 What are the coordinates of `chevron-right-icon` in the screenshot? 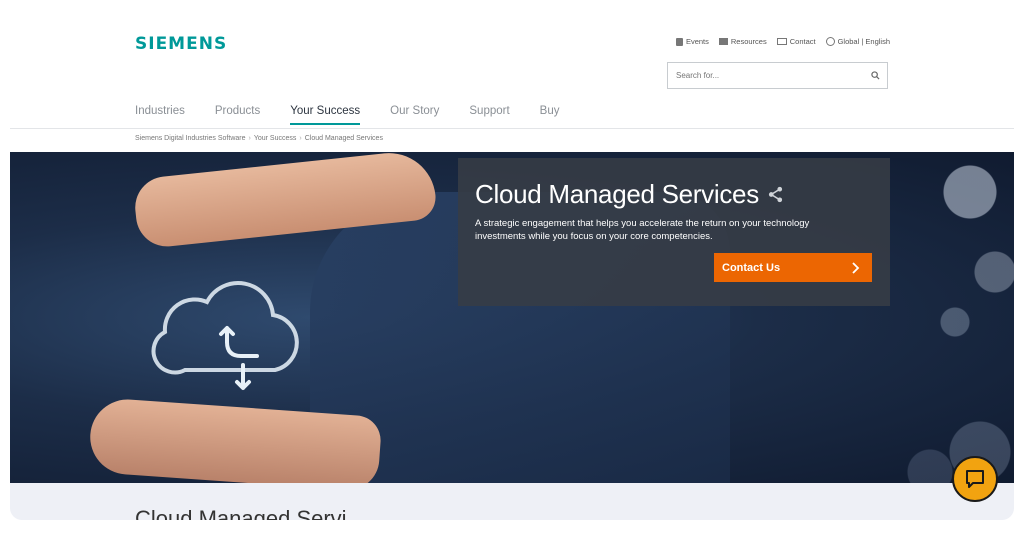 It's located at (856, 267).